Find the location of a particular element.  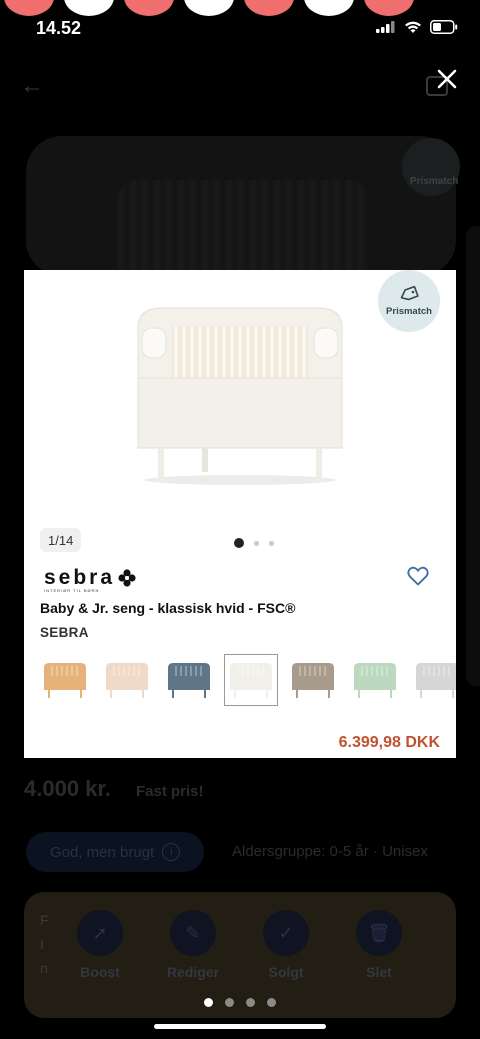

trash-icon: 🗑 is located at coordinates (379, 933).